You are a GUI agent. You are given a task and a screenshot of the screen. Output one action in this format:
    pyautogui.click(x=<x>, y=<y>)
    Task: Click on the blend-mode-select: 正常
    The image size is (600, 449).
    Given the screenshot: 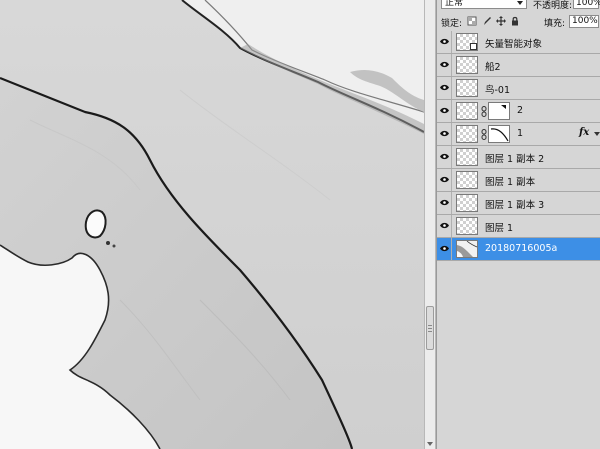 What is the action you would take?
    pyautogui.click(x=484, y=4)
    